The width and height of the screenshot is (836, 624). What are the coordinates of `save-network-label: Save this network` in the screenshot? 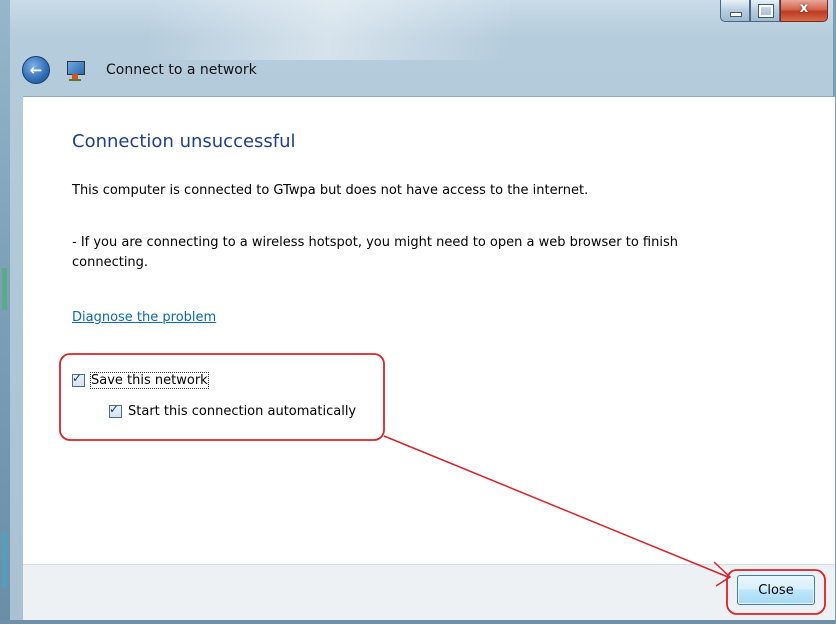 It's located at (149, 380).